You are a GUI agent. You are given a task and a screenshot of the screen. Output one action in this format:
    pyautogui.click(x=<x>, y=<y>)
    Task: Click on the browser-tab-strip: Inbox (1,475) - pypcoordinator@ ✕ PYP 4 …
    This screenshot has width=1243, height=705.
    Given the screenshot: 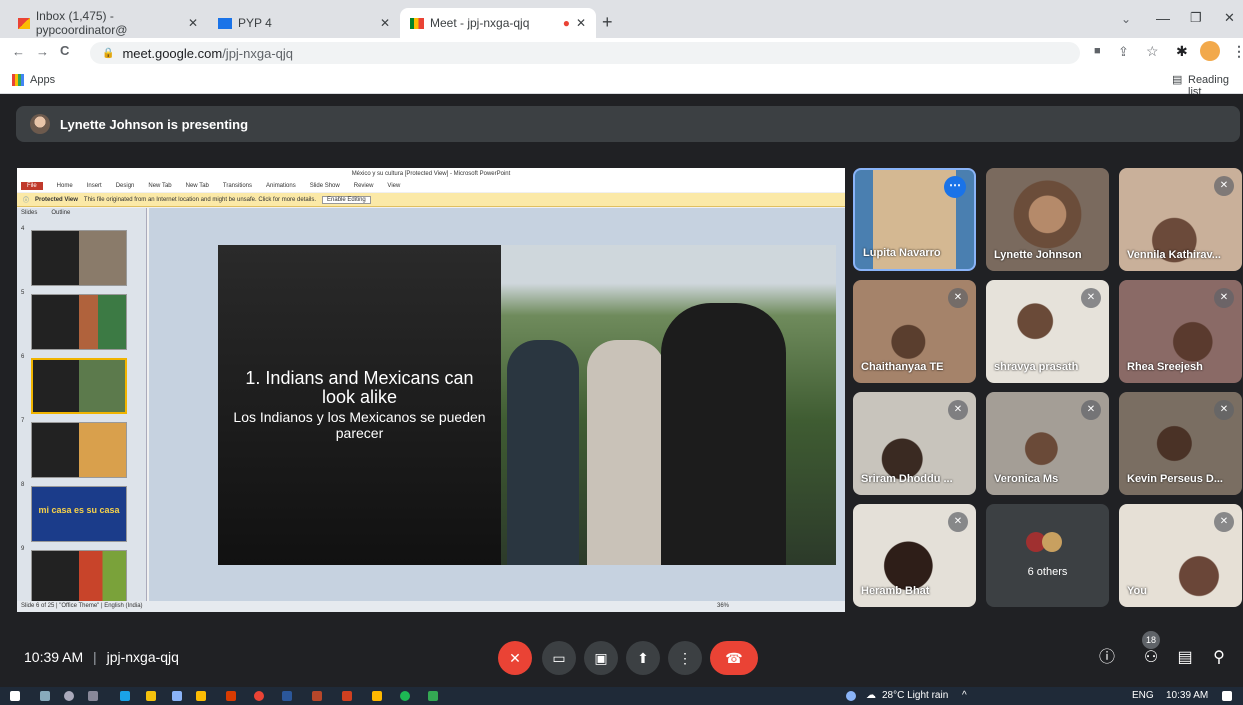 What is the action you would take?
    pyautogui.click(x=621, y=19)
    